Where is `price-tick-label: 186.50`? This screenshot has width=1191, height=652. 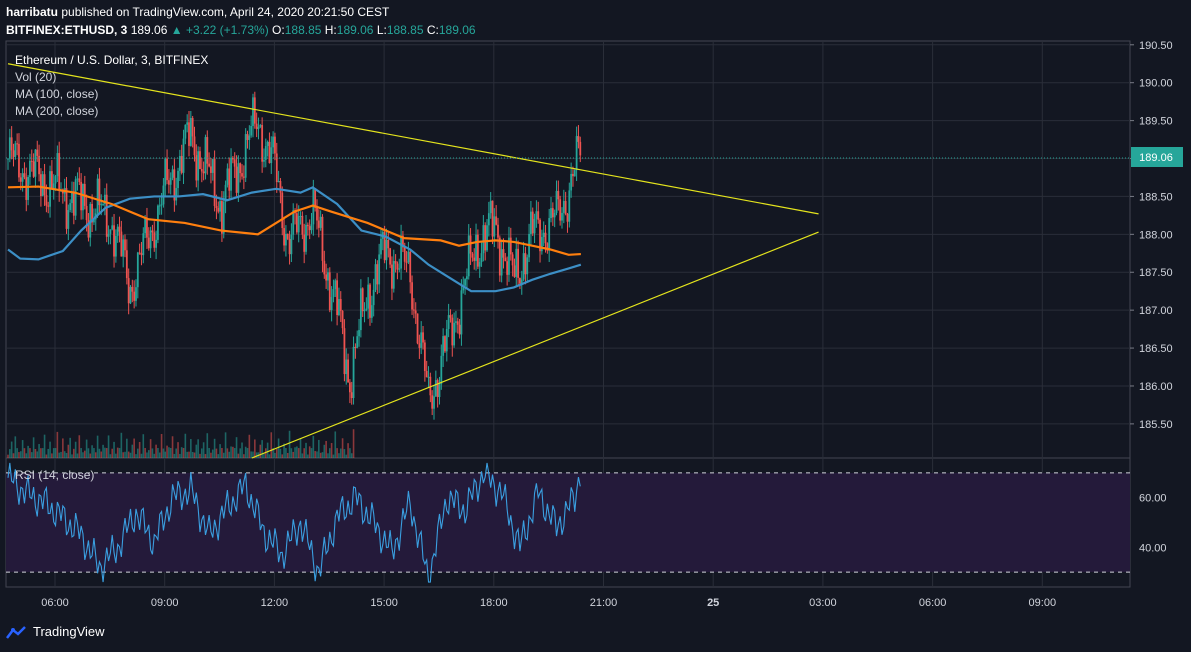
price-tick-label: 186.50 is located at coordinates (1156, 349).